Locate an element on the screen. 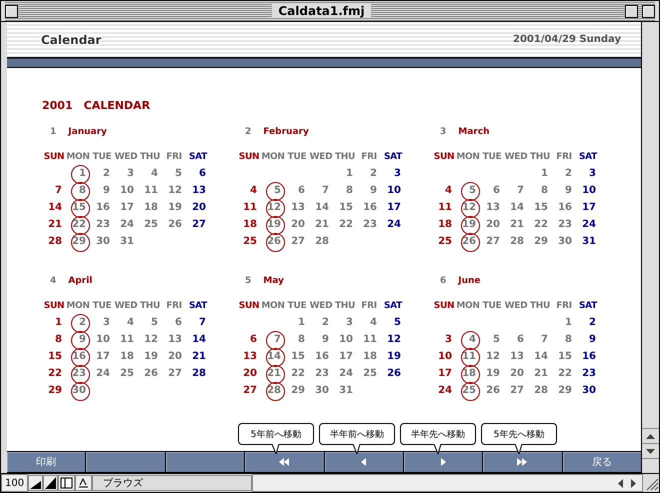 This screenshot has height=493, width=660. toolbar-button: 印刷 is located at coordinates (46, 462).